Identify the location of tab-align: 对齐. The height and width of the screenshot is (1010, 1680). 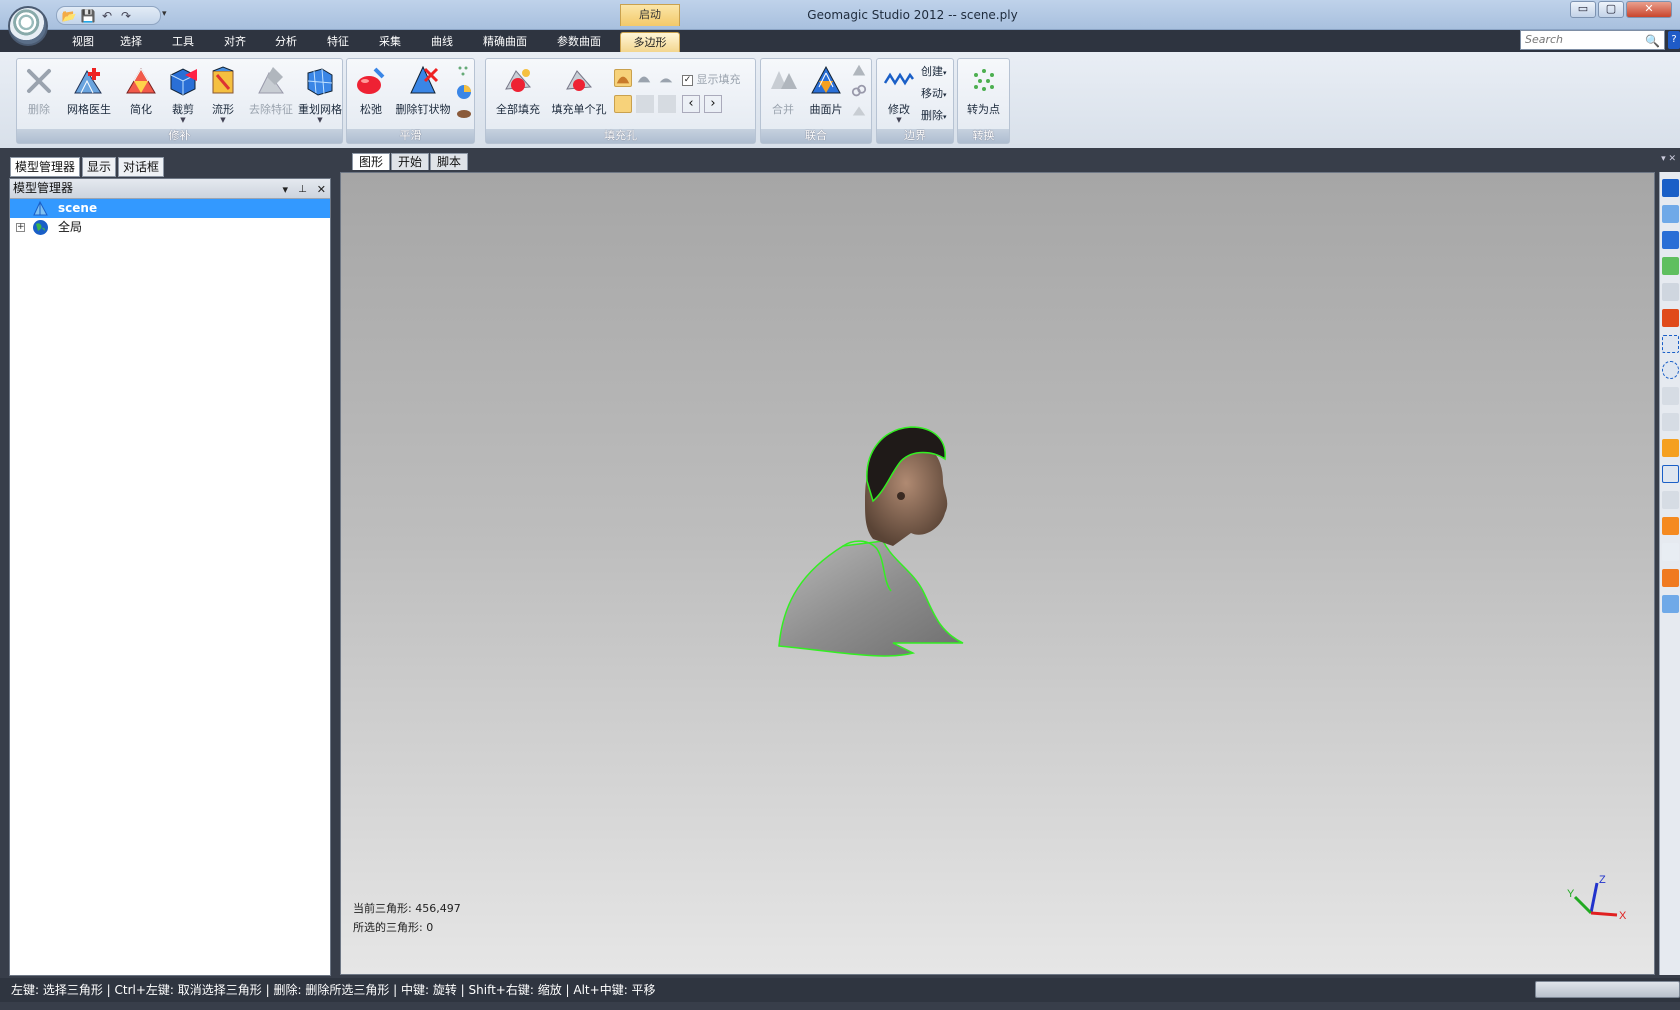
(235, 42).